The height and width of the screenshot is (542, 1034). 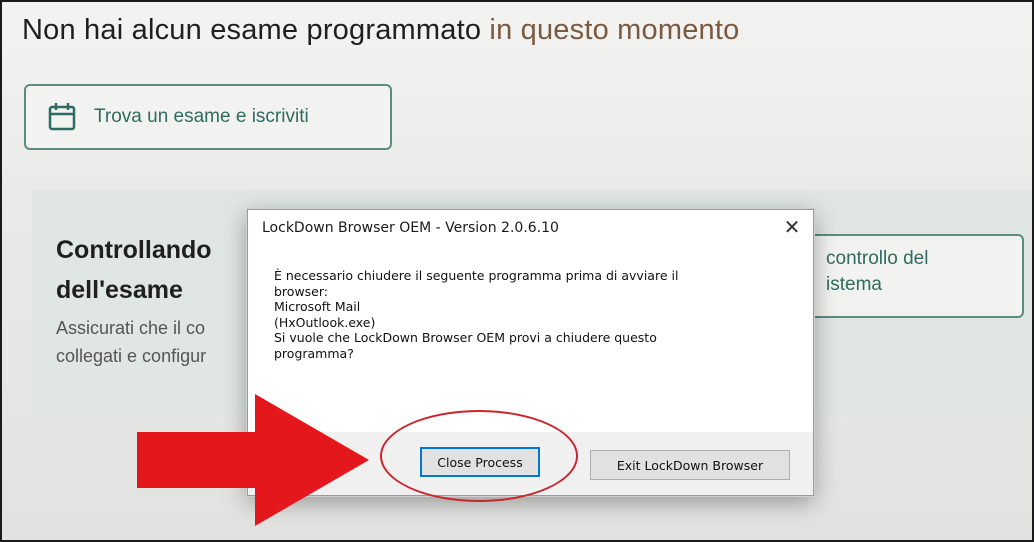 I want to click on close-process-button: Close Process, so click(x=480, y=462).